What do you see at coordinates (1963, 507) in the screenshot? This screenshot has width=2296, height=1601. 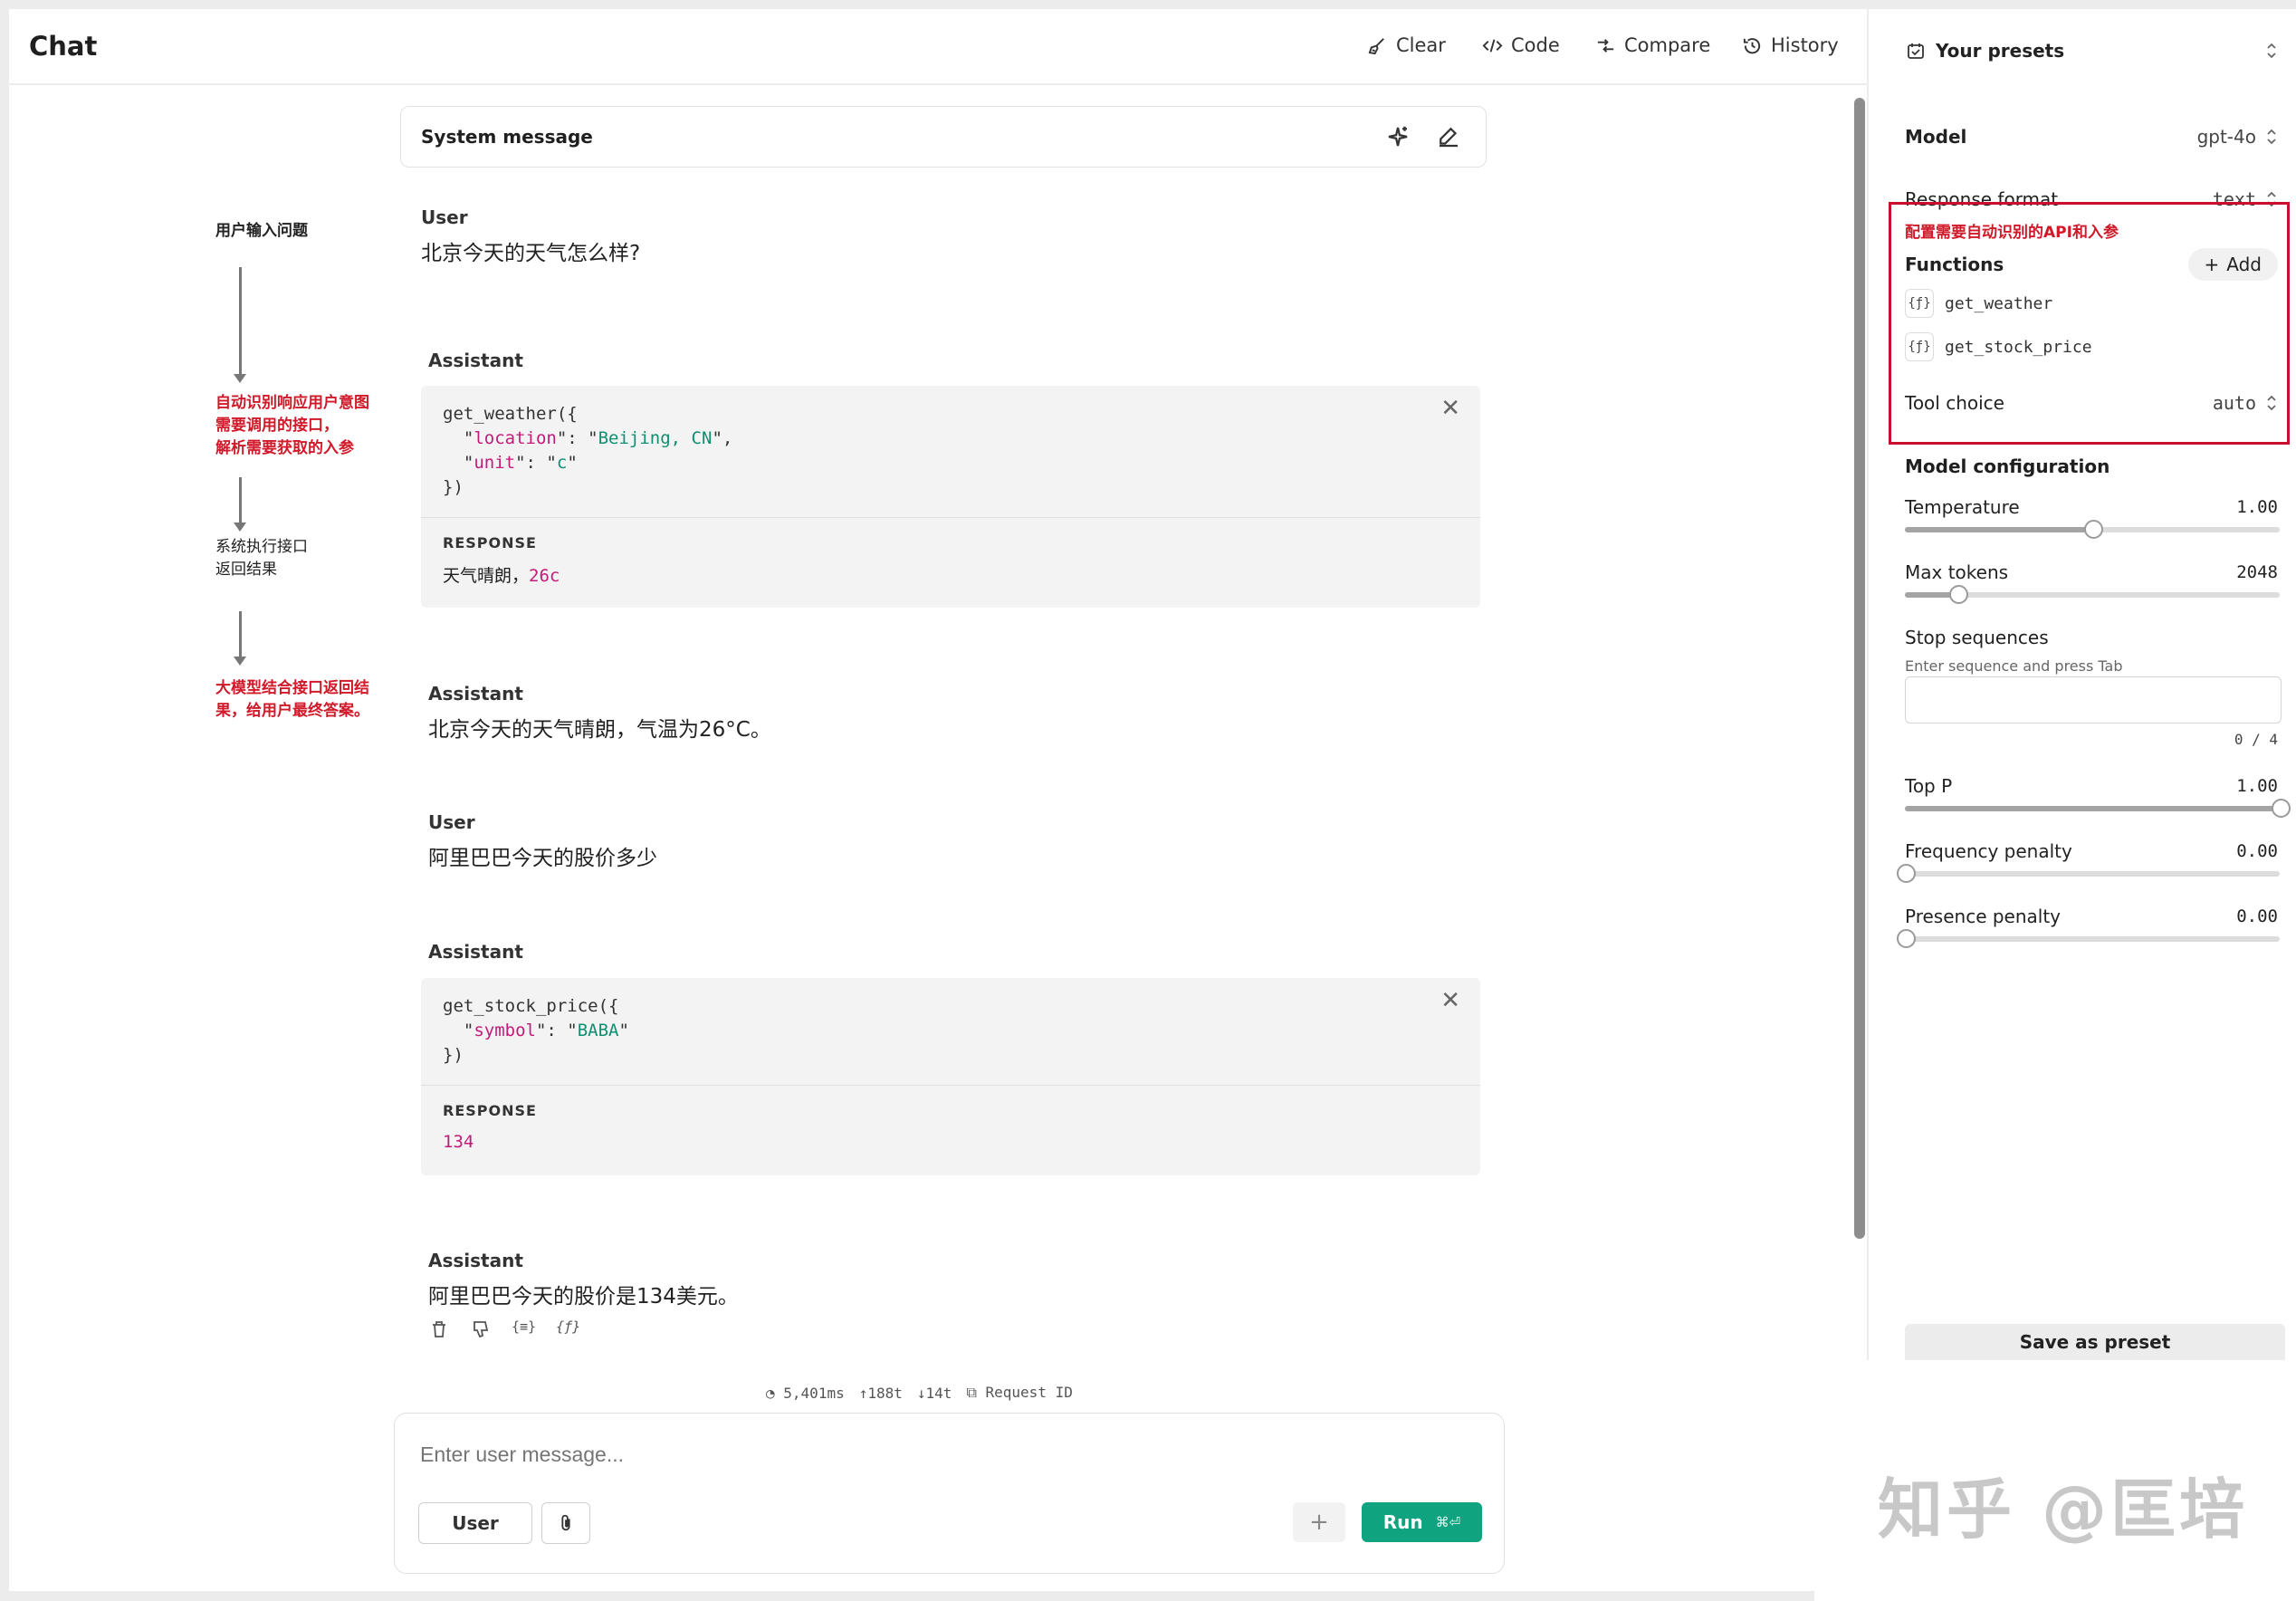 I see `temperature-label: Temperature` at bounding box center [1963, 507].